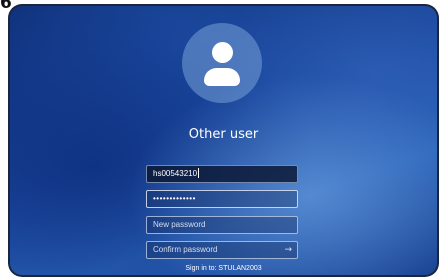  What do you see at coordinates (185, 249) in the screenshot?
I see `confirm-password-placeholder: Confirm password` at bounding box center [185, 249].